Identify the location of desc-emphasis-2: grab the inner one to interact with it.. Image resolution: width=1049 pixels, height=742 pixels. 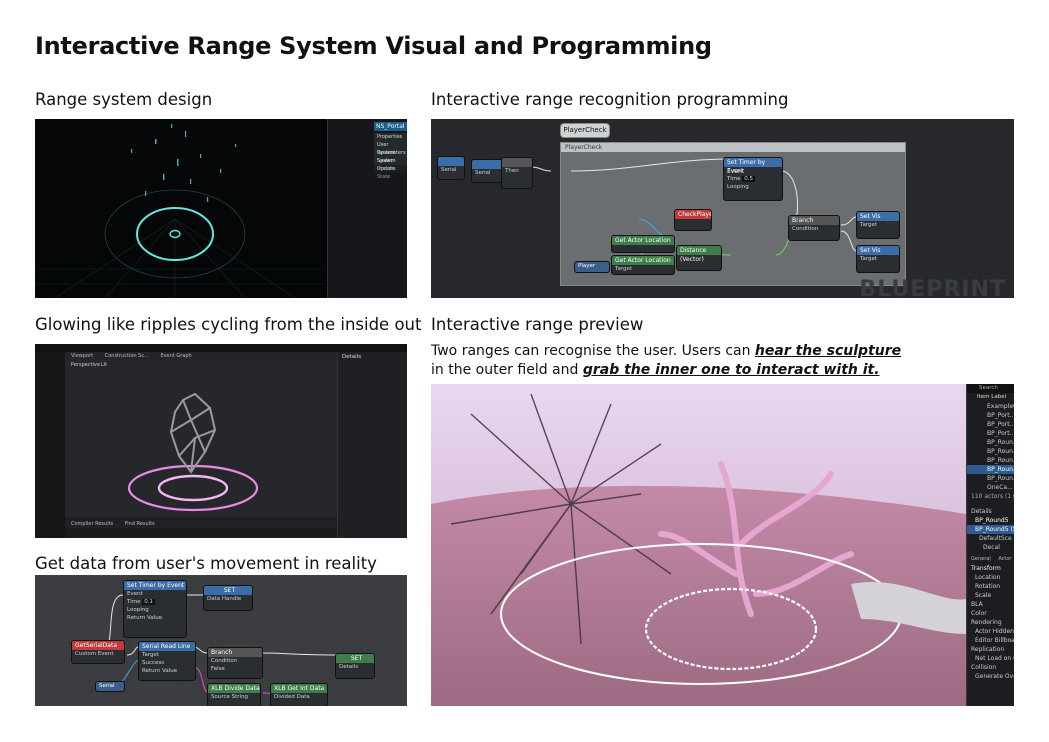
(731, 370).